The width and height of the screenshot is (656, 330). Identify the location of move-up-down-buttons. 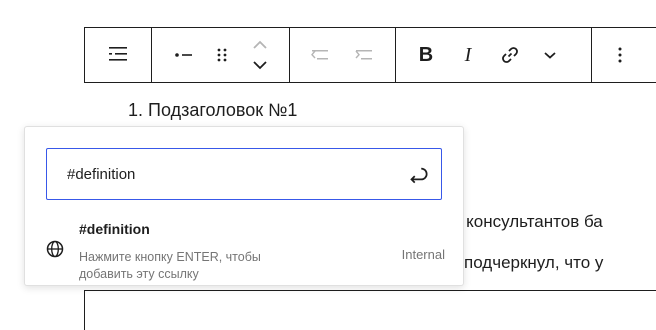
(260, 55).